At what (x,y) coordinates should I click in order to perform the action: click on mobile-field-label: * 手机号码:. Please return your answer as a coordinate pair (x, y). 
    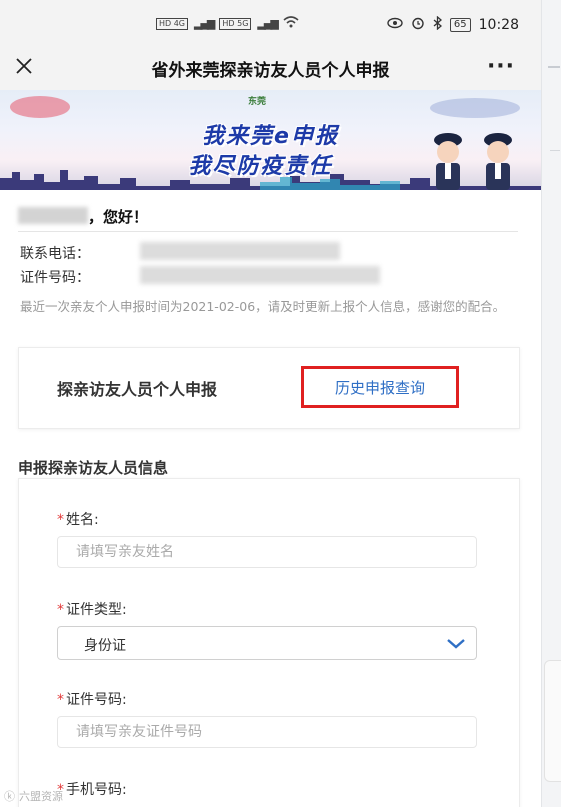
    Looking at the image, I should click on (92, 789).